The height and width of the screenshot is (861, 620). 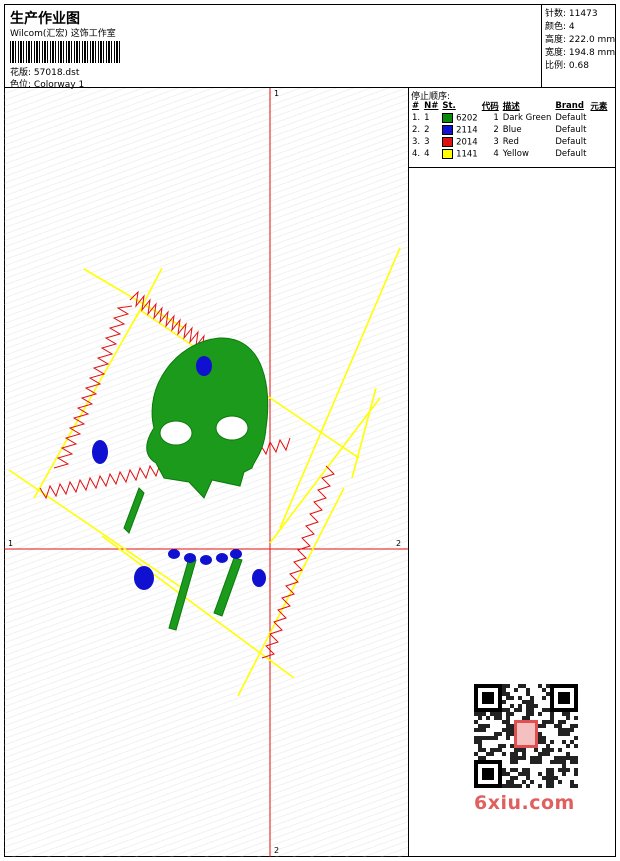 I want to click on row-index: 2, so click(x=496, y=130).